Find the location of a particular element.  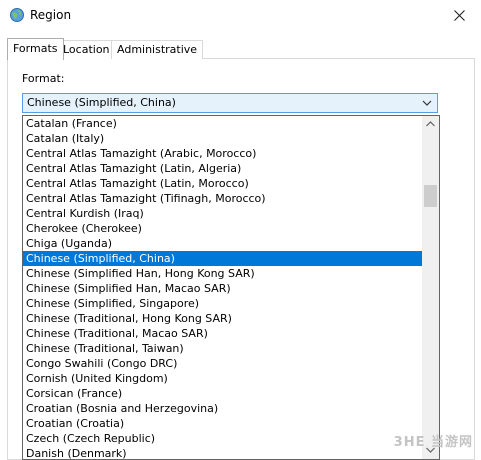

list-item: Central Atlas Tamazight (Latin, Algeria) is located at coordinates (222, 168).